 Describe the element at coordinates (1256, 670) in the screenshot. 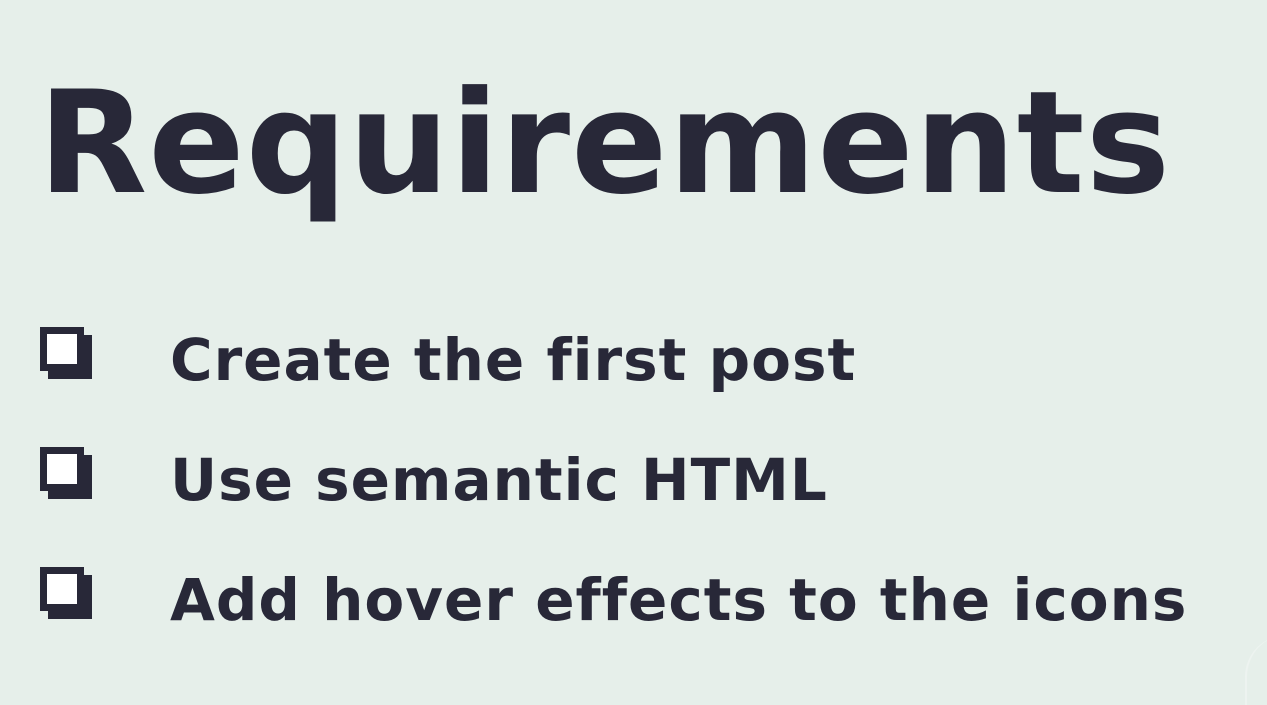

I see `corner-decoration` at that location.